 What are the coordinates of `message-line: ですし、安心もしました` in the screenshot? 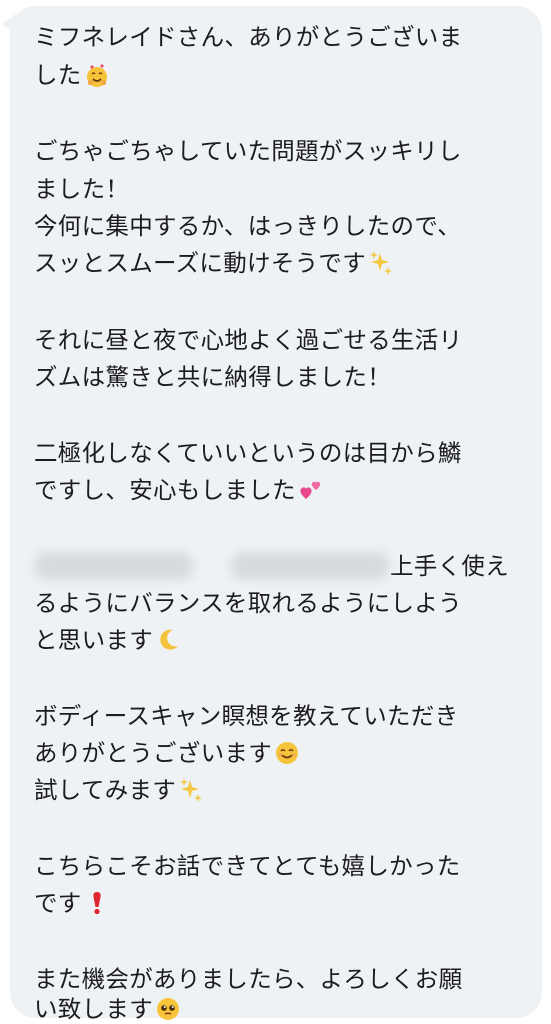 It's located at (284, 490).